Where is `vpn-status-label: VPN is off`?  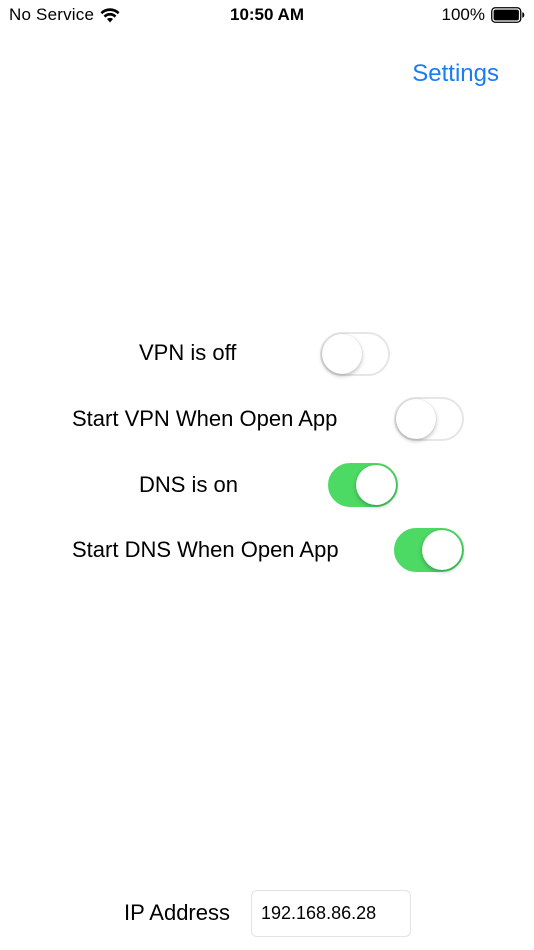 vpn-status-label: VPN is off is located at coordinates (188, 352).